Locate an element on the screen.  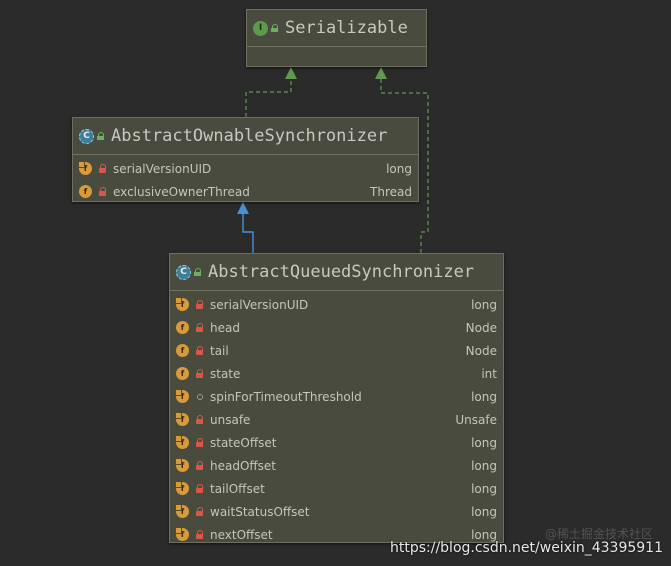
node-header: C AbstractOwnableSynchronizer is located at coordinates (245, 136).